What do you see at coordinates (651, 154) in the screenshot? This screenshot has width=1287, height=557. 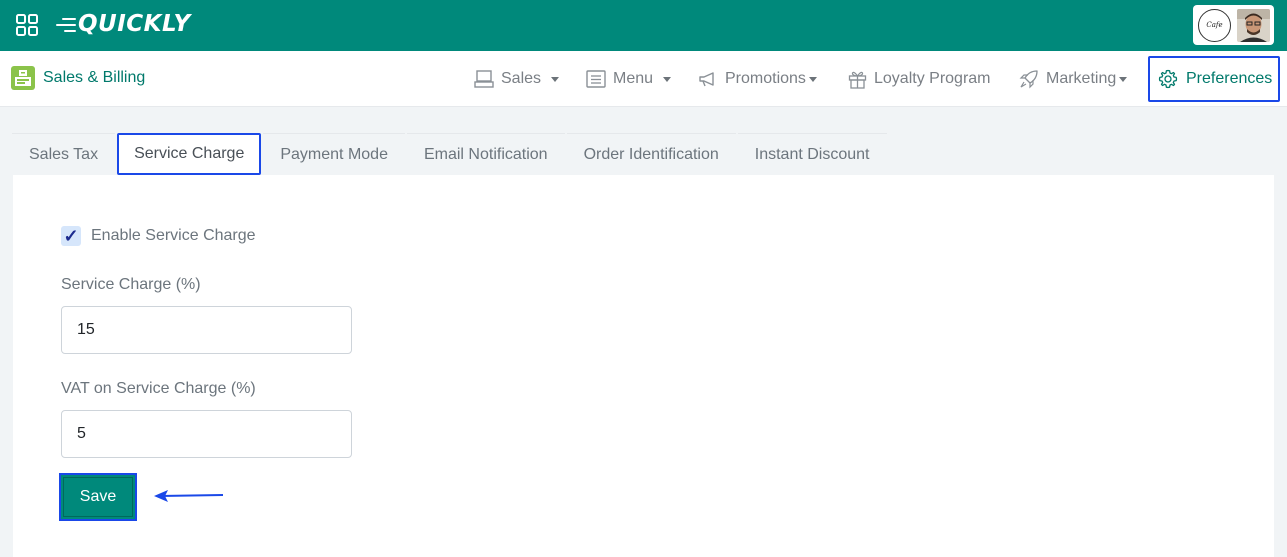 I see `tab-order-identification: Order Identification` at bounding box center [651, 154].